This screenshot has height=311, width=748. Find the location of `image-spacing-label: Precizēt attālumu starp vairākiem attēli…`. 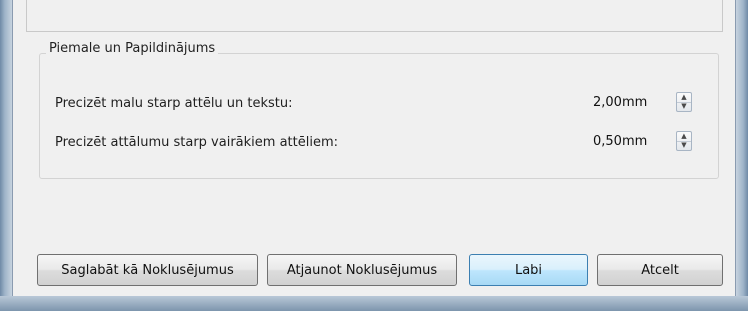

image-spacing-label: Precizēt attālumu starp vairākiem attēli… is located at coordinates (196, 142).